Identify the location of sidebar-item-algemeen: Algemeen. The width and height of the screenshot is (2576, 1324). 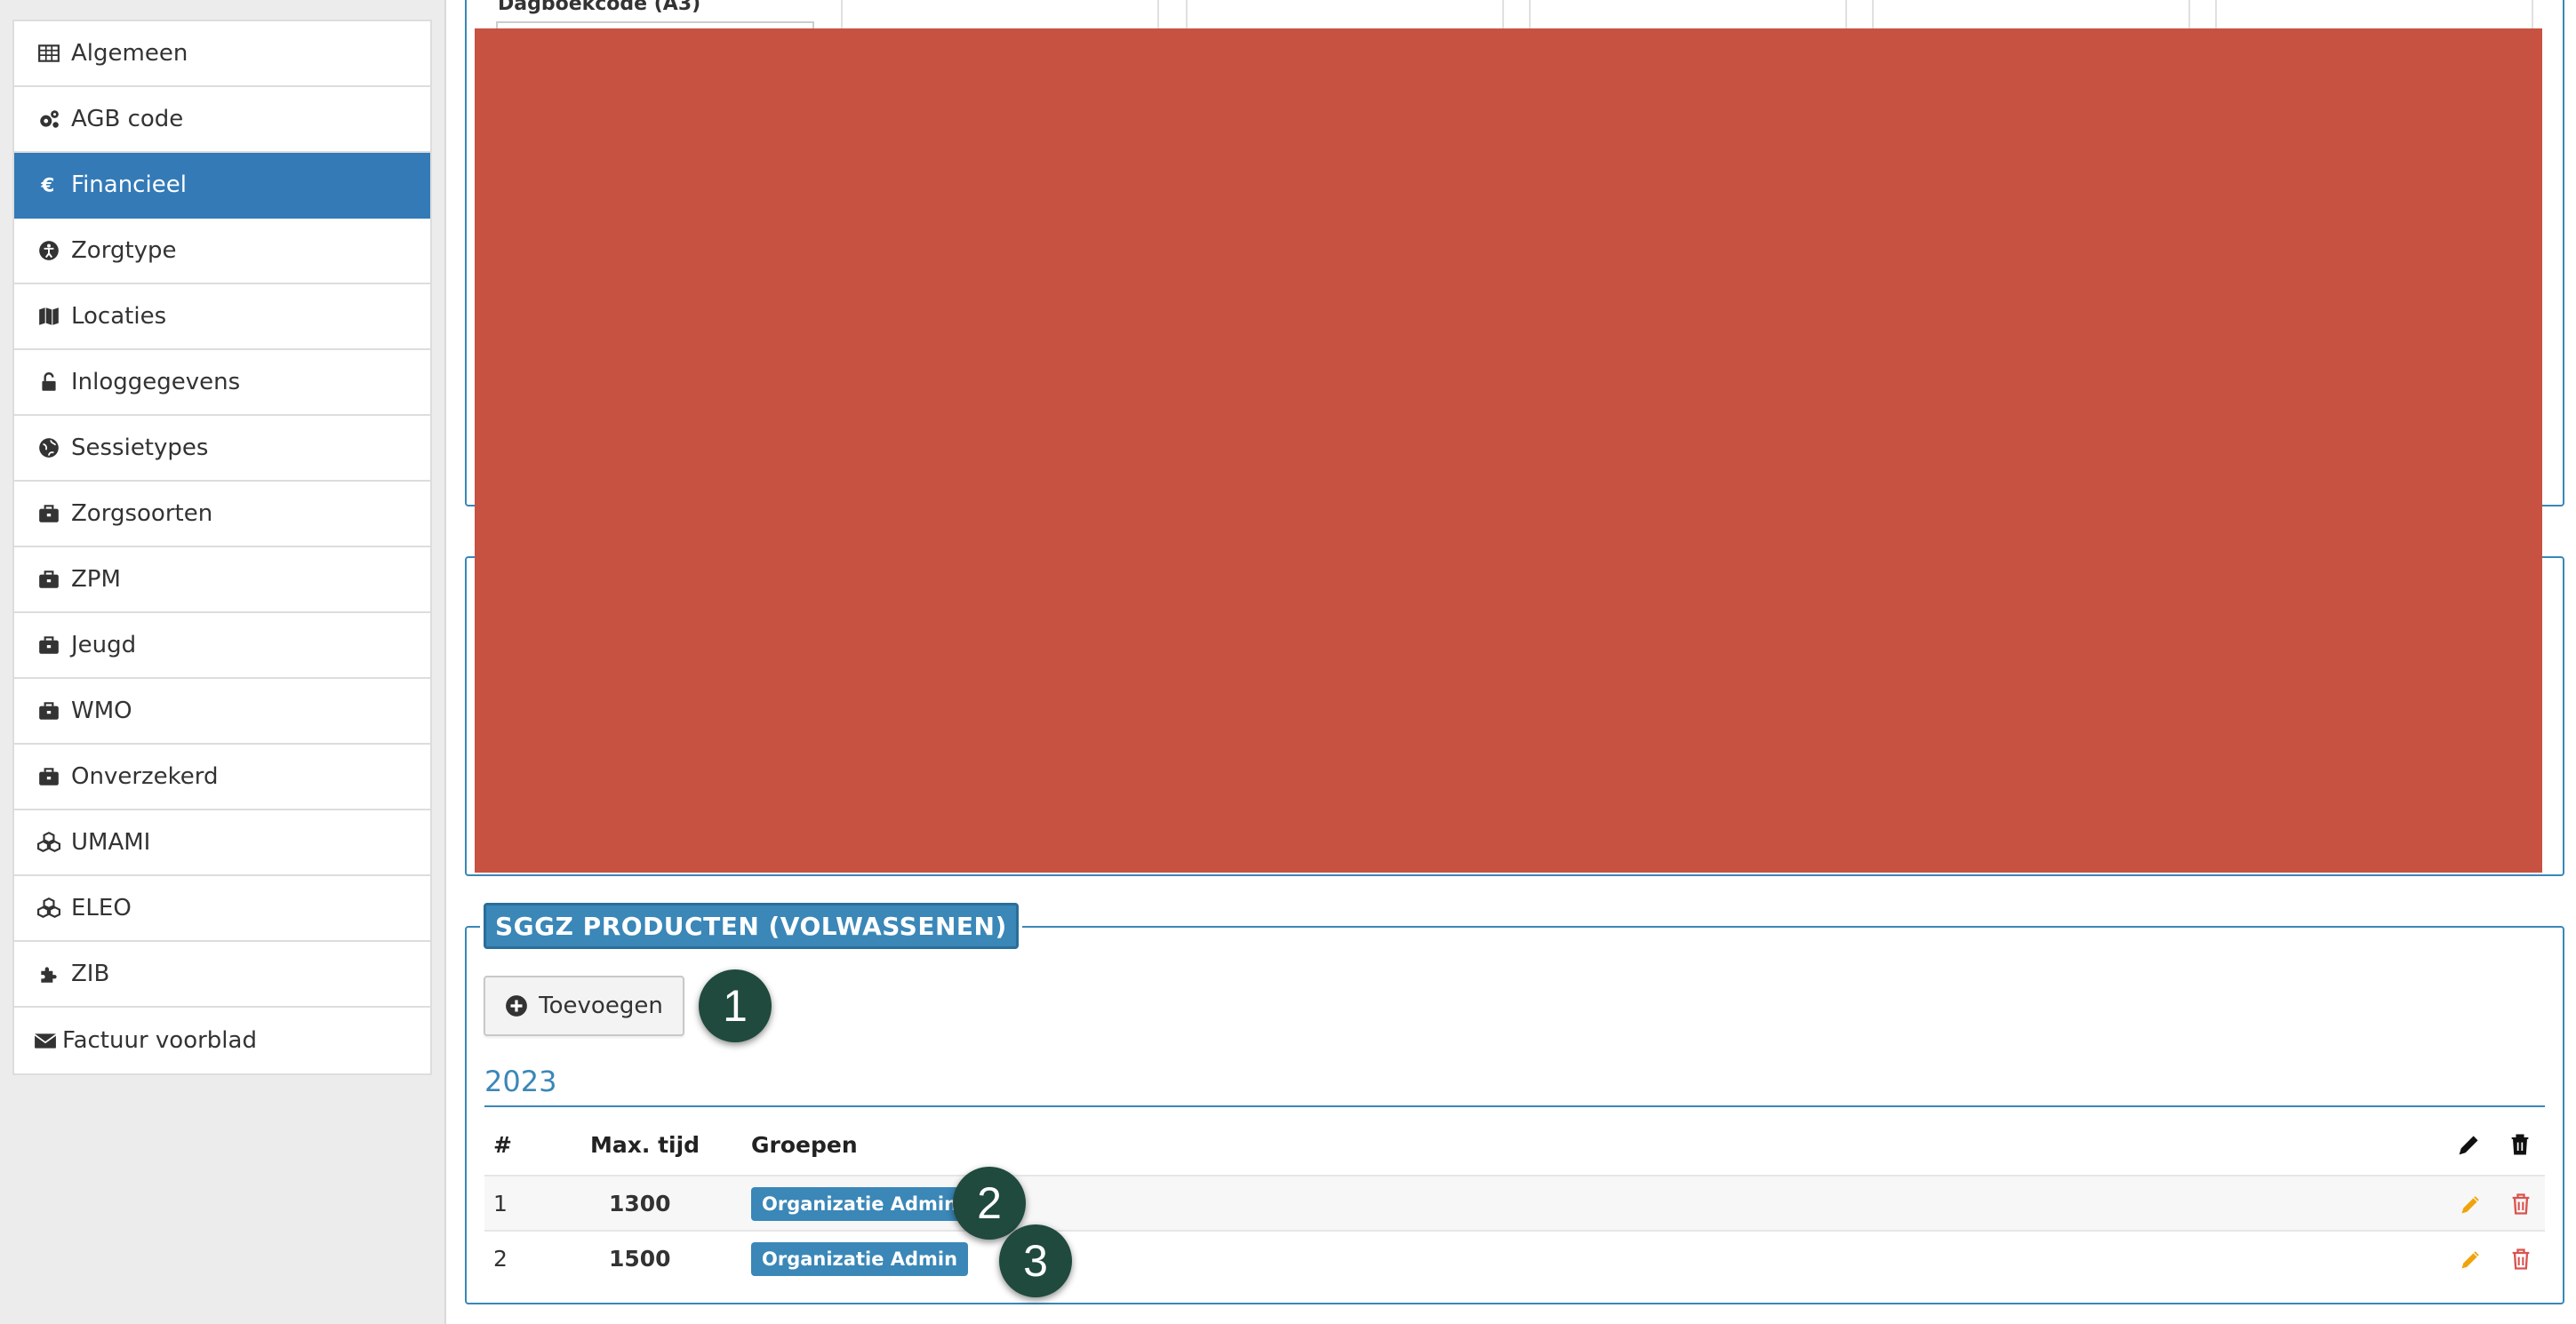
(222, 54).